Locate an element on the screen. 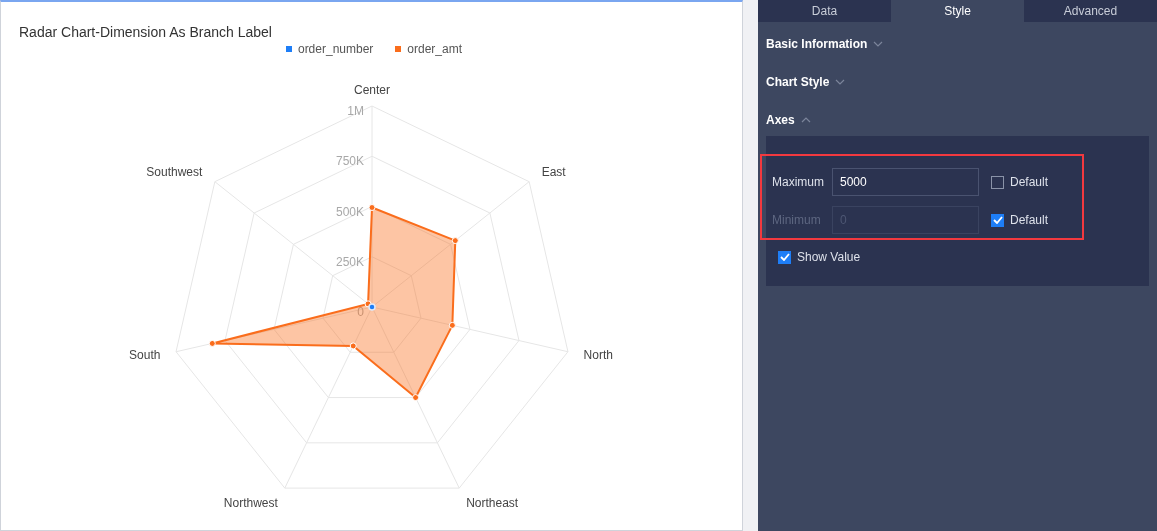 This screenshot has height=531, width=1157. section-header: Basic Information is located at coordinates (825, 41).